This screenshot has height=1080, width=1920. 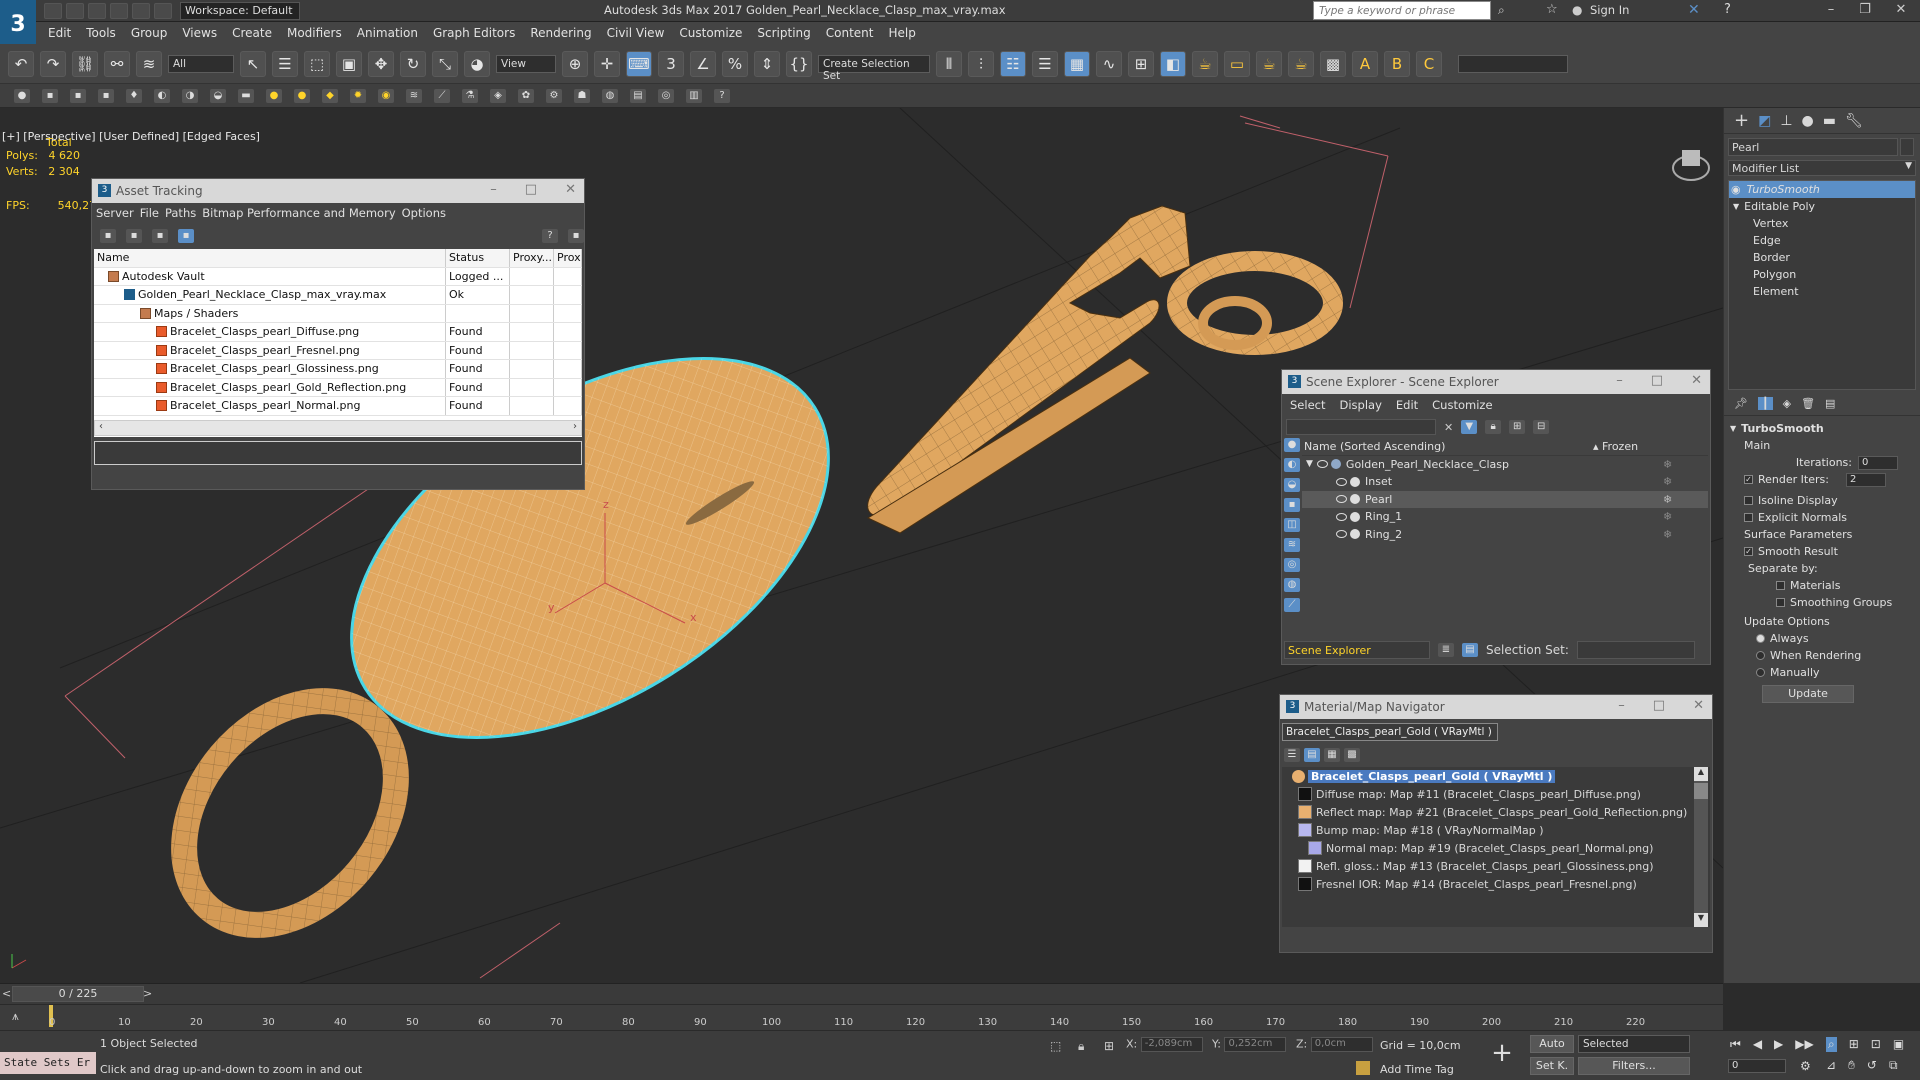 What do you see at coordinates (302, 95) in the screenshot?
I see `light-icon-2: ●` at bounding box center [302, 95].